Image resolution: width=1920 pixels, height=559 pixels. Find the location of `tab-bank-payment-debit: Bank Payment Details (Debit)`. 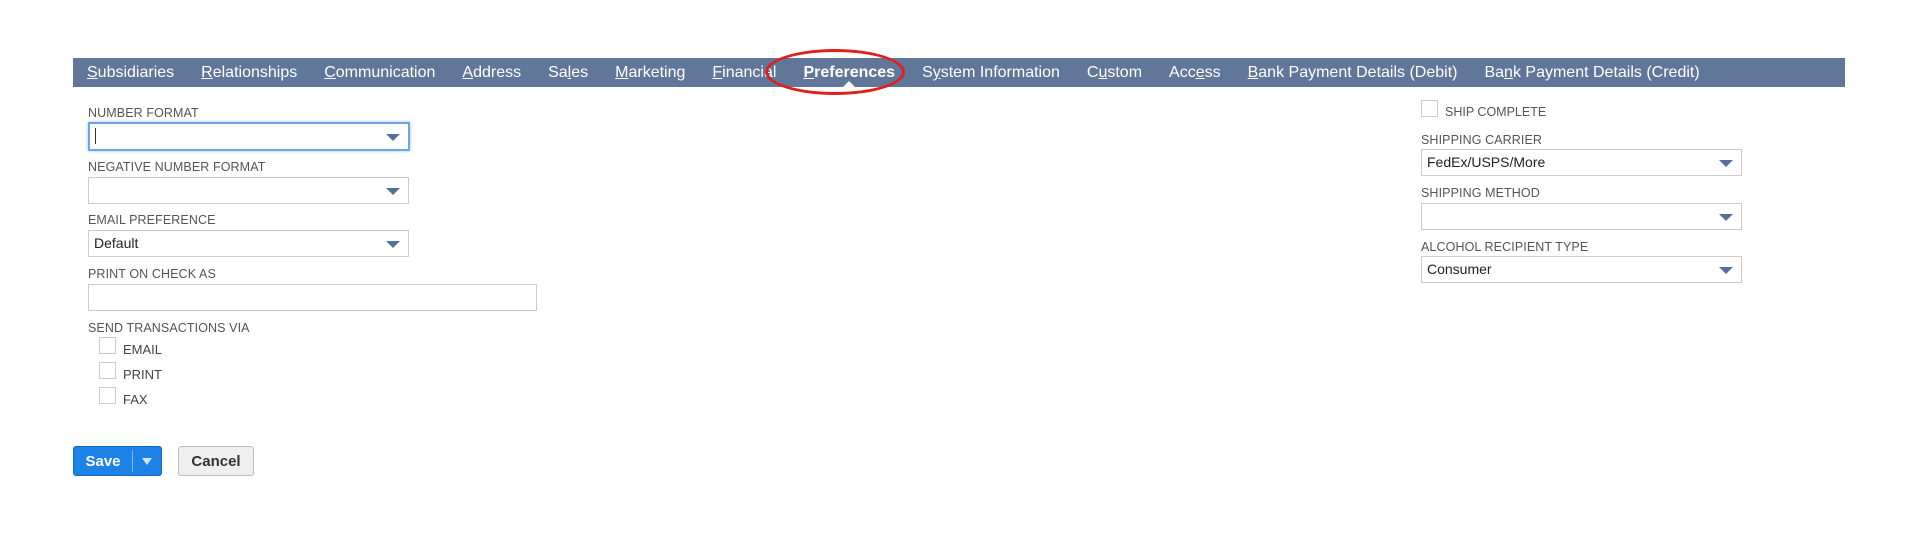

tab-bank-payment-debit: Bank Payment Details (Debit) is located at coordinates (1353, 72).